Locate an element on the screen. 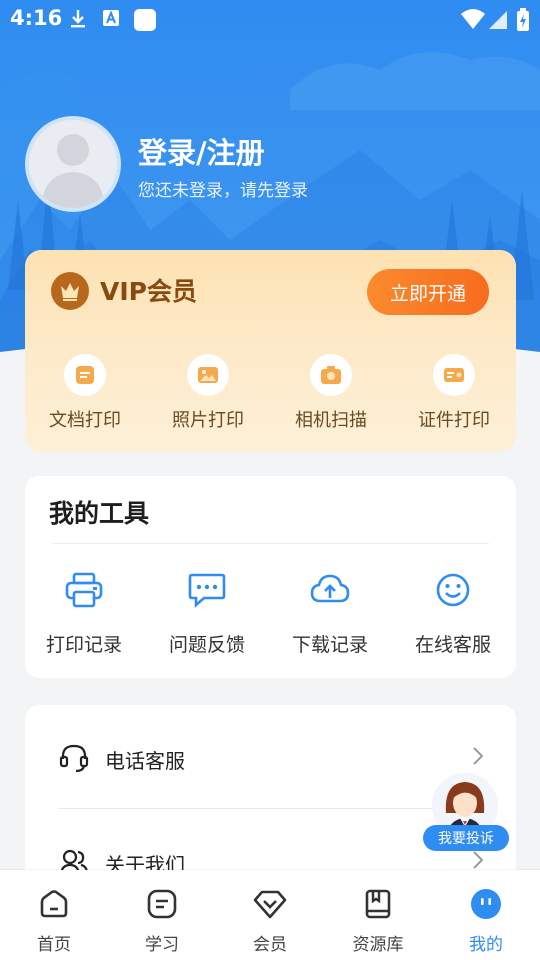 The image size is (540, 960). avatar is located at coordinates (73, 164).